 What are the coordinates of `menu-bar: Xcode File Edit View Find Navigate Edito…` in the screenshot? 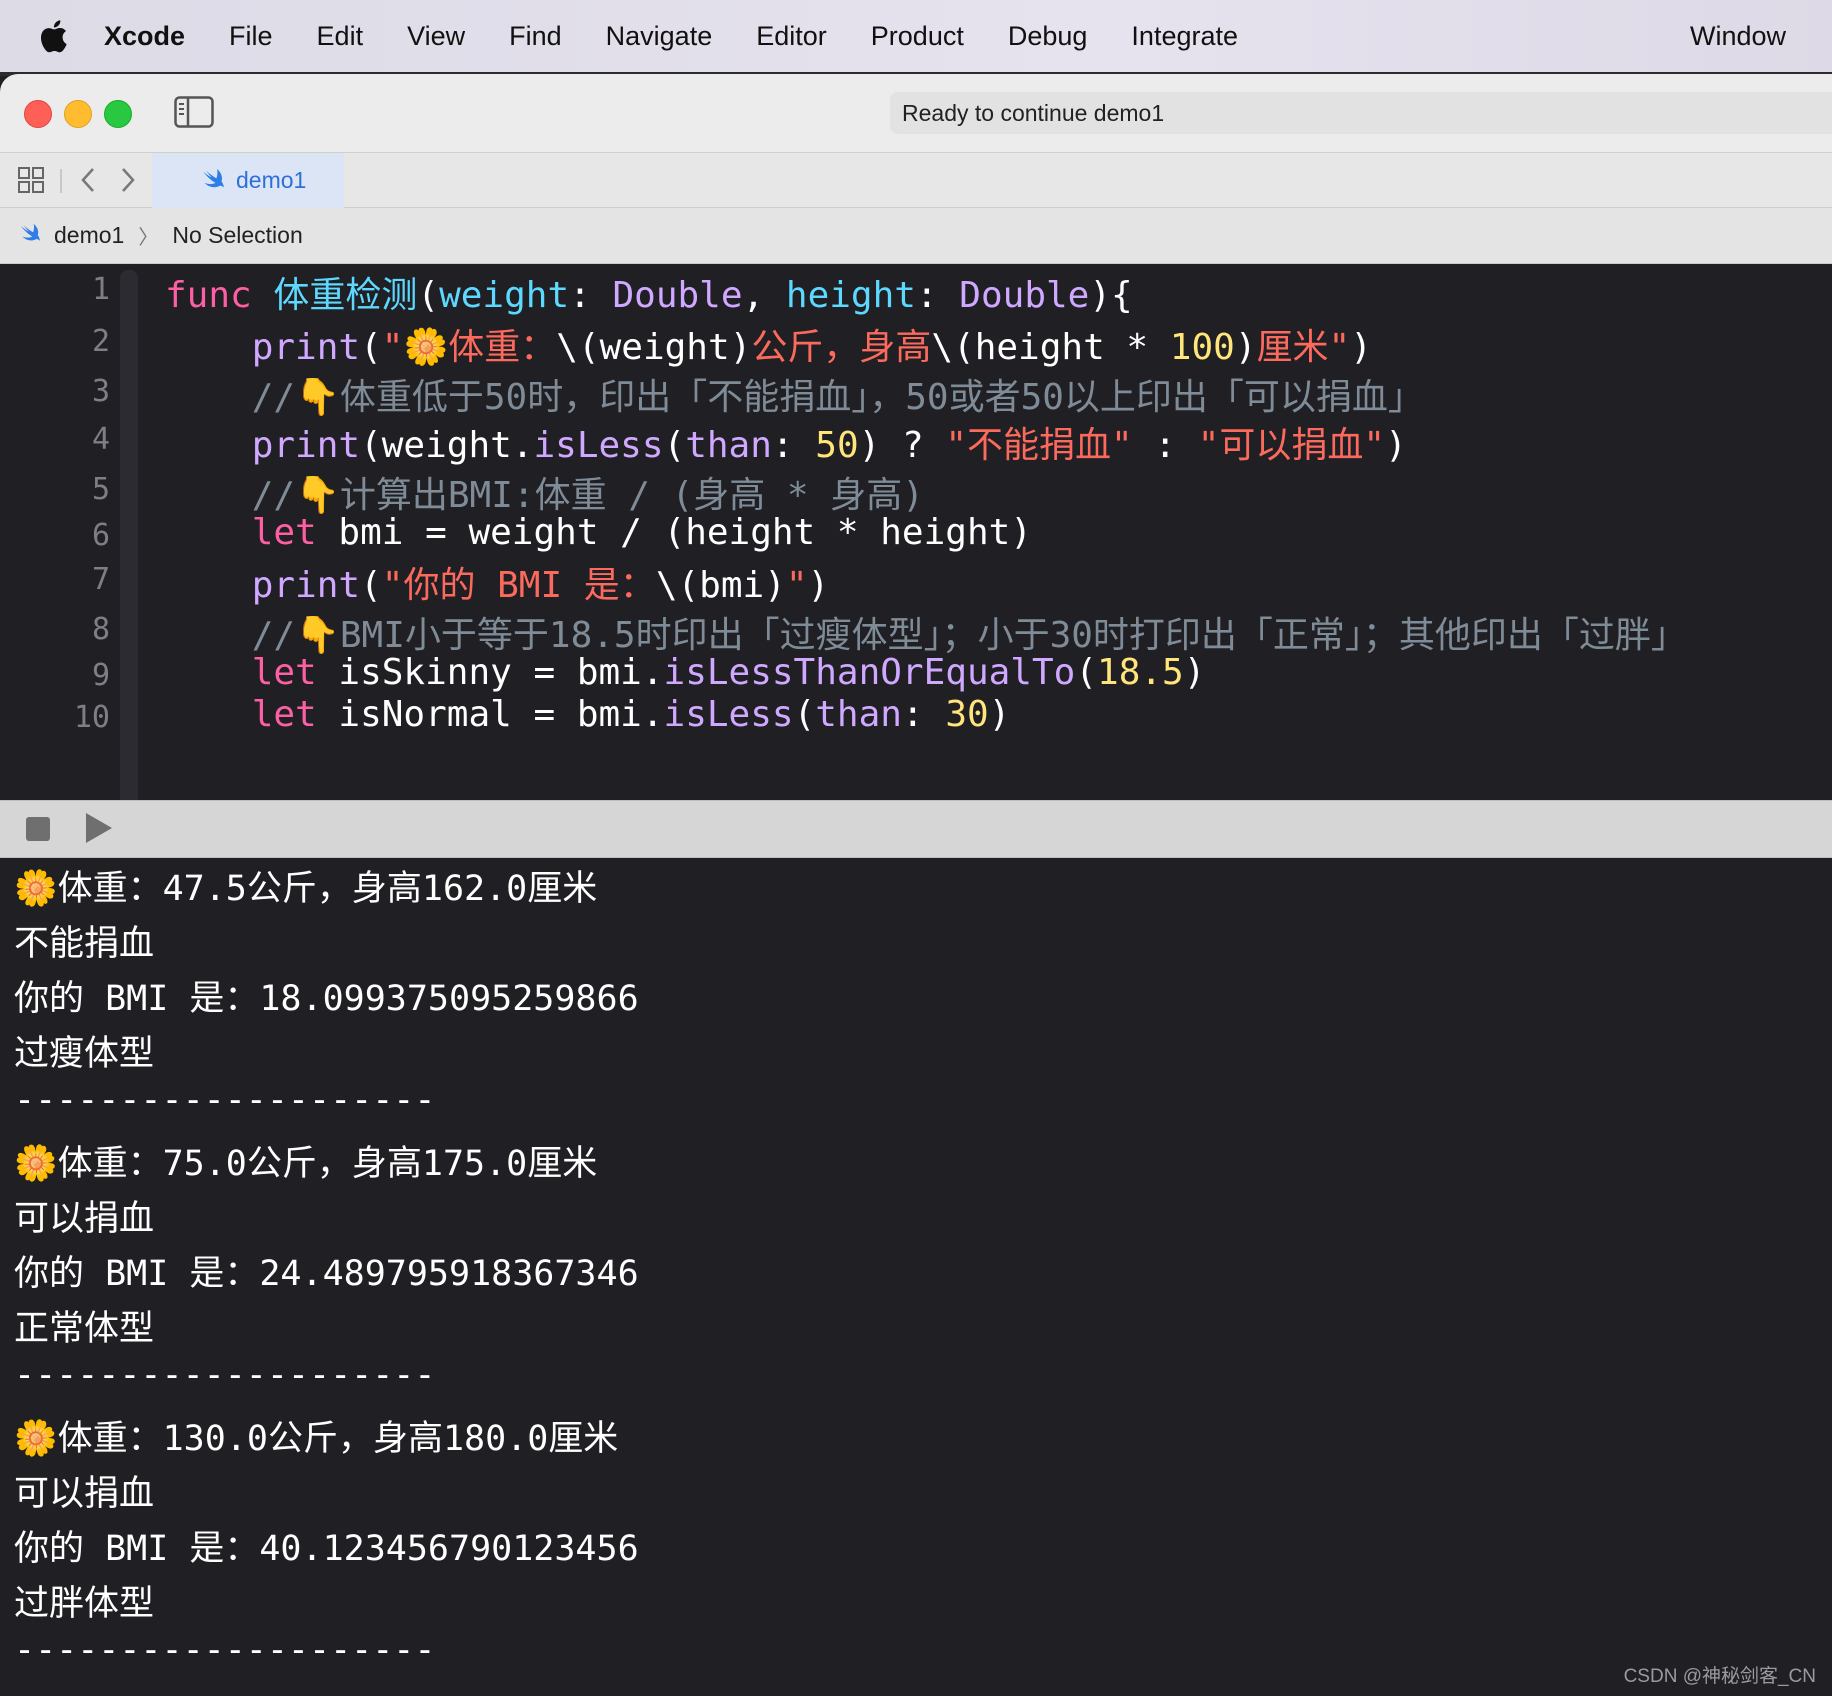 It's located at (916, 36).